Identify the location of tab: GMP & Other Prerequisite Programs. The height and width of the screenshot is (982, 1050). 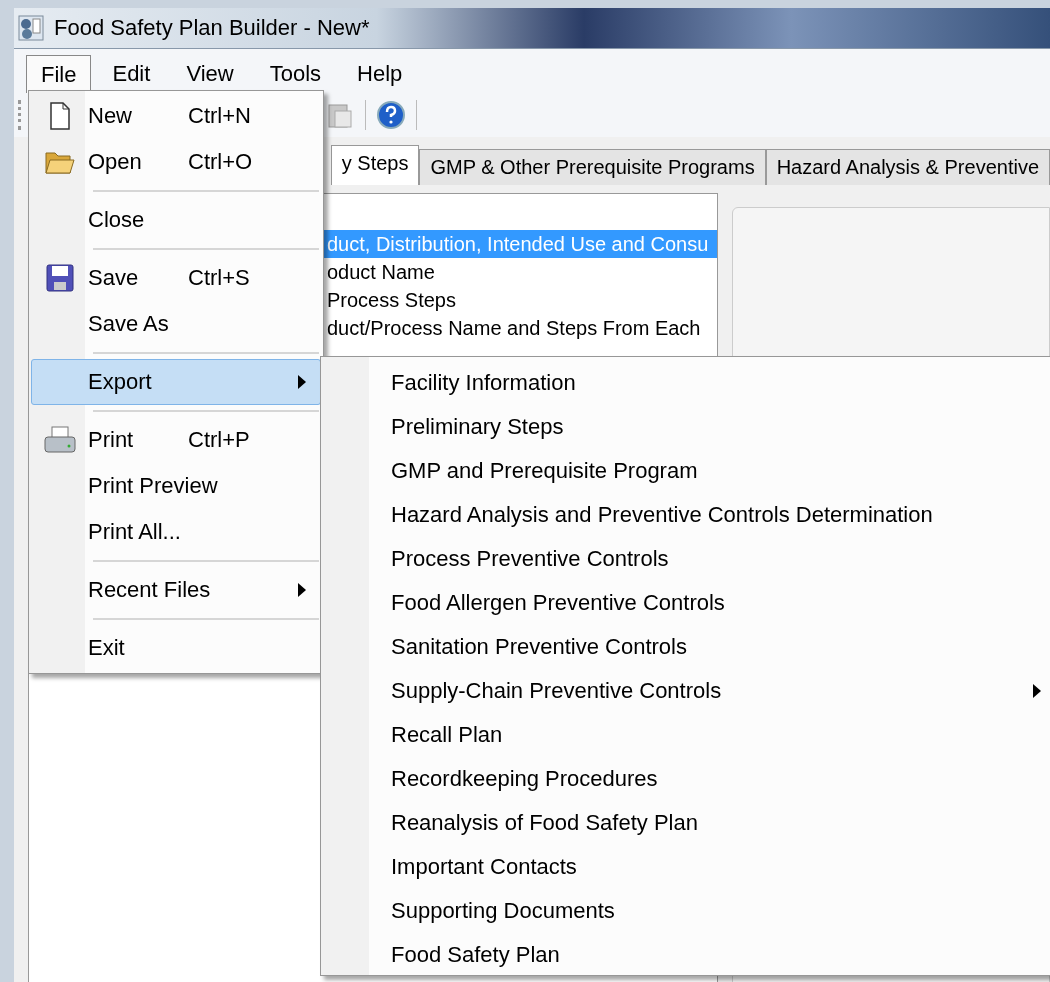
(592, 167).